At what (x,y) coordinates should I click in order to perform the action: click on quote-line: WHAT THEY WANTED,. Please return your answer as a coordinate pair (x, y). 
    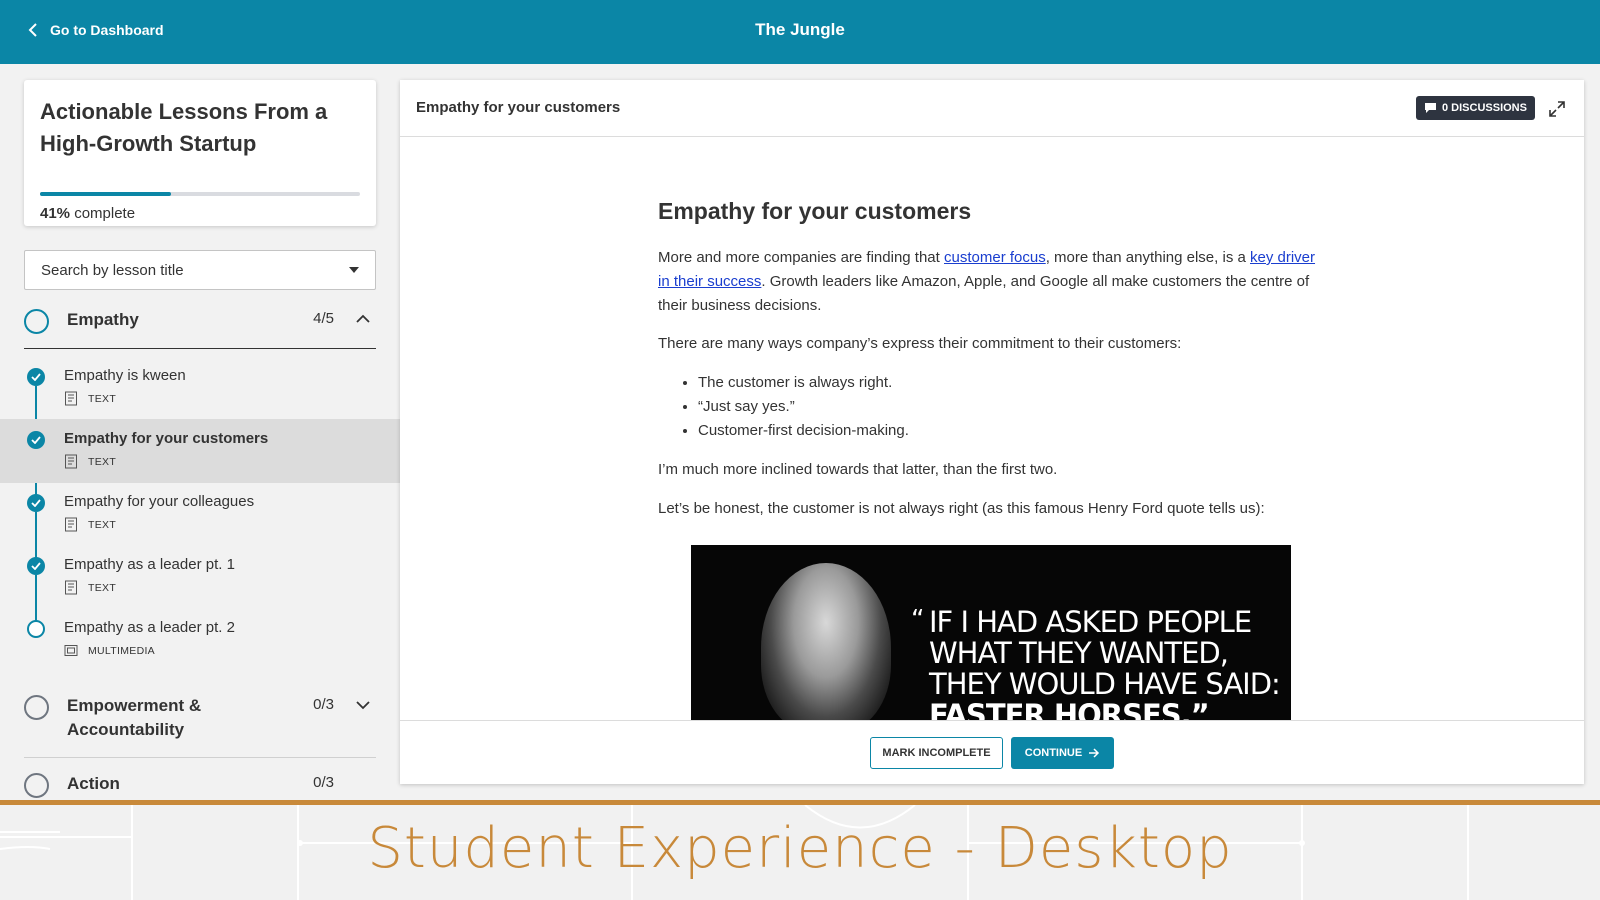
    Looking at the image, I should click on (1079, 653).